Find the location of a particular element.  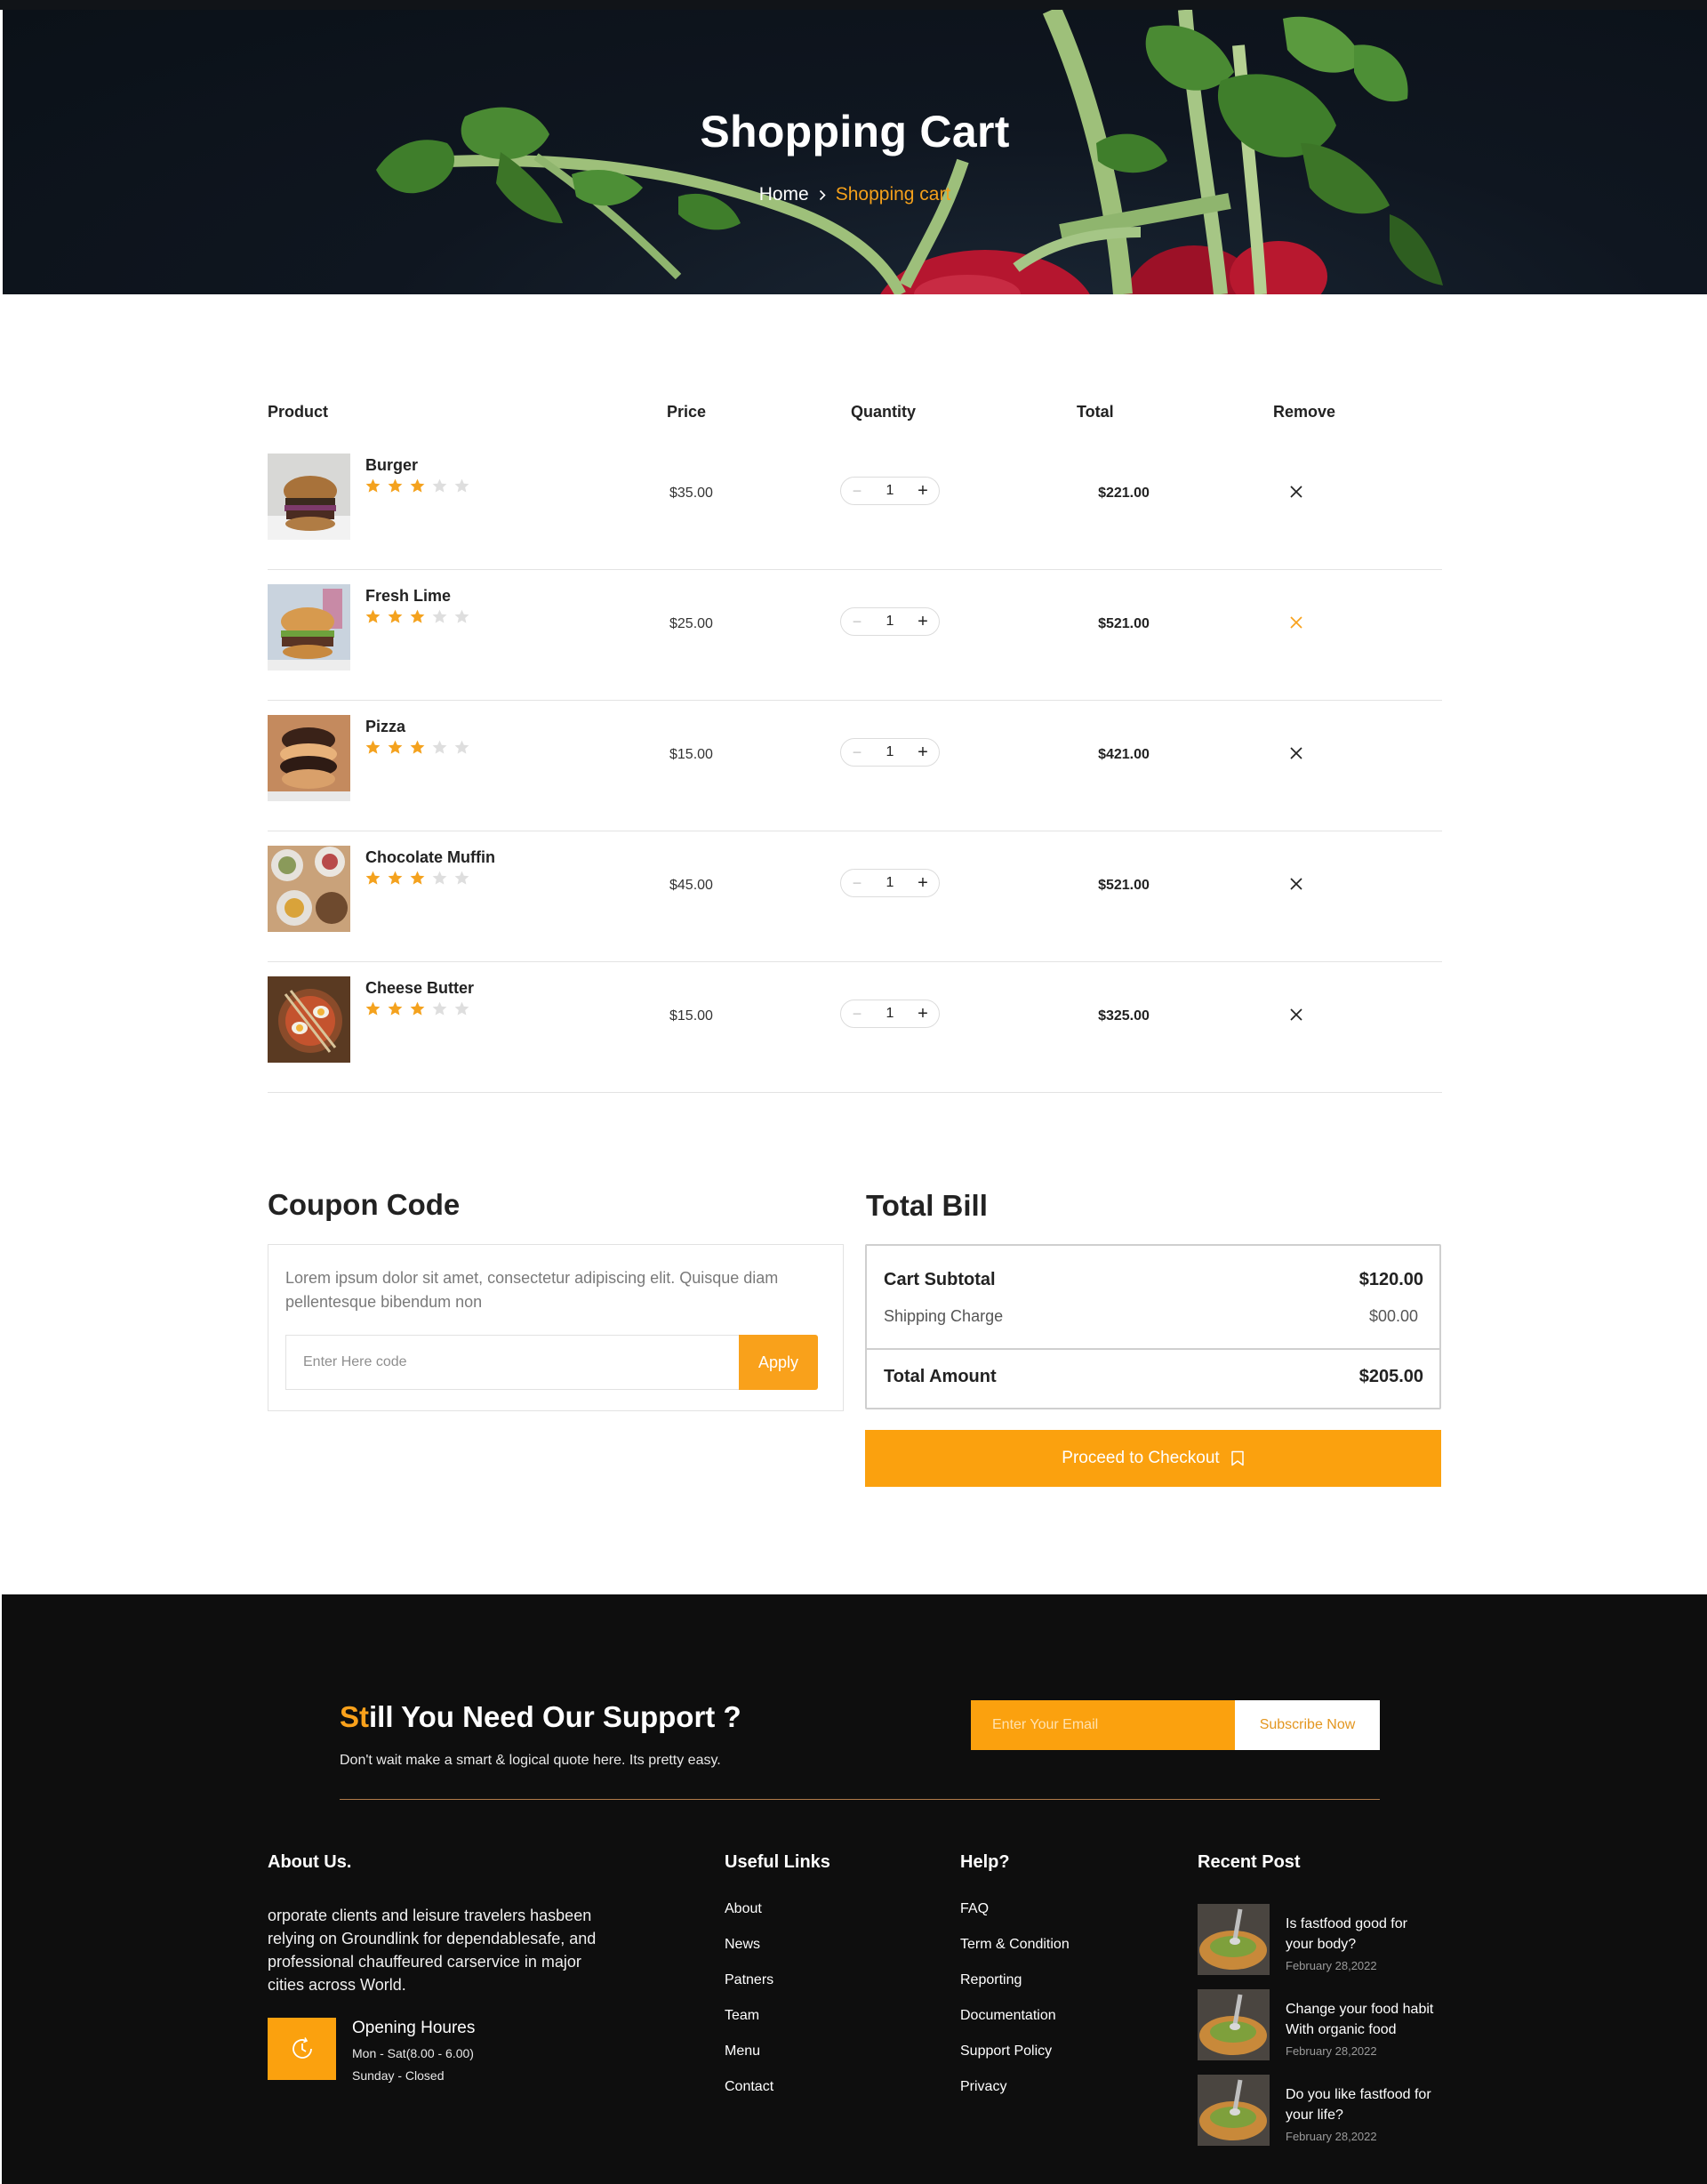

cart-row: Burger $35.00 − 1 + $221.00 is located at coordinates (855, 504).